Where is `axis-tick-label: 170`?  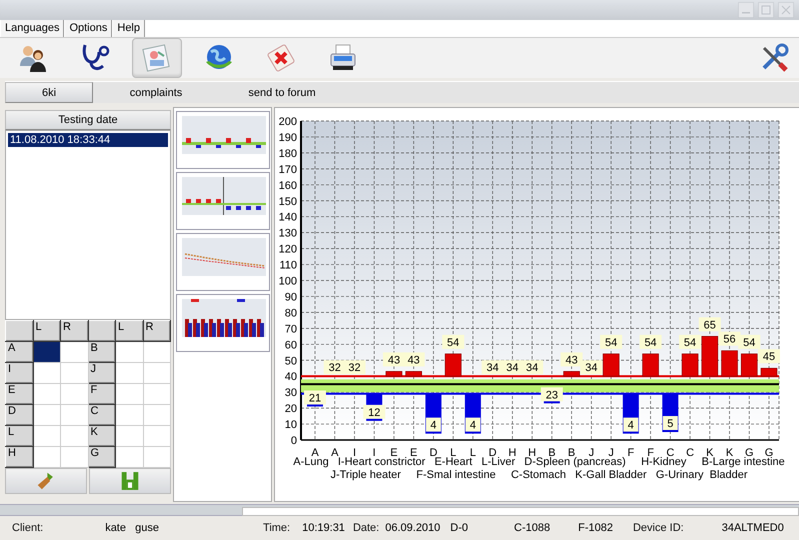
axis-tick-label: 170 is located at coordinates (287, 170).